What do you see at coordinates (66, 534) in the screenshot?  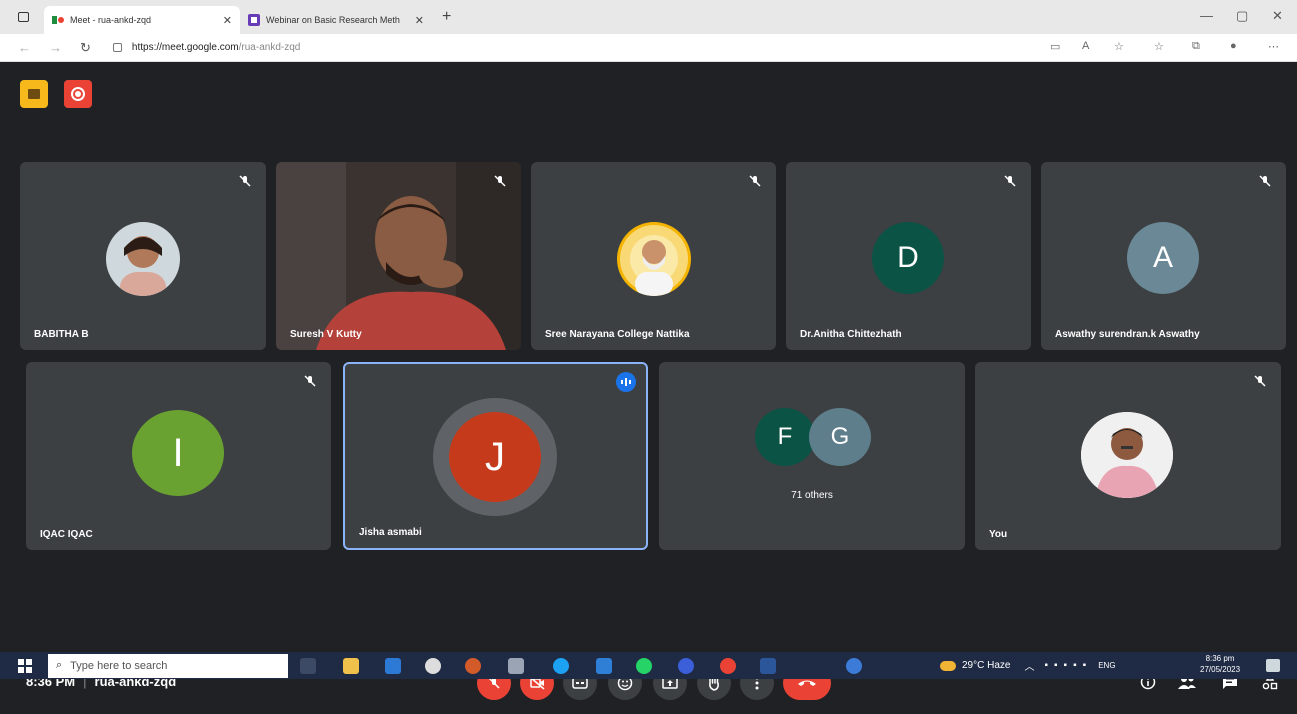 I see `participant-name: IQAC IQAC` at bounding box center [66, 534].